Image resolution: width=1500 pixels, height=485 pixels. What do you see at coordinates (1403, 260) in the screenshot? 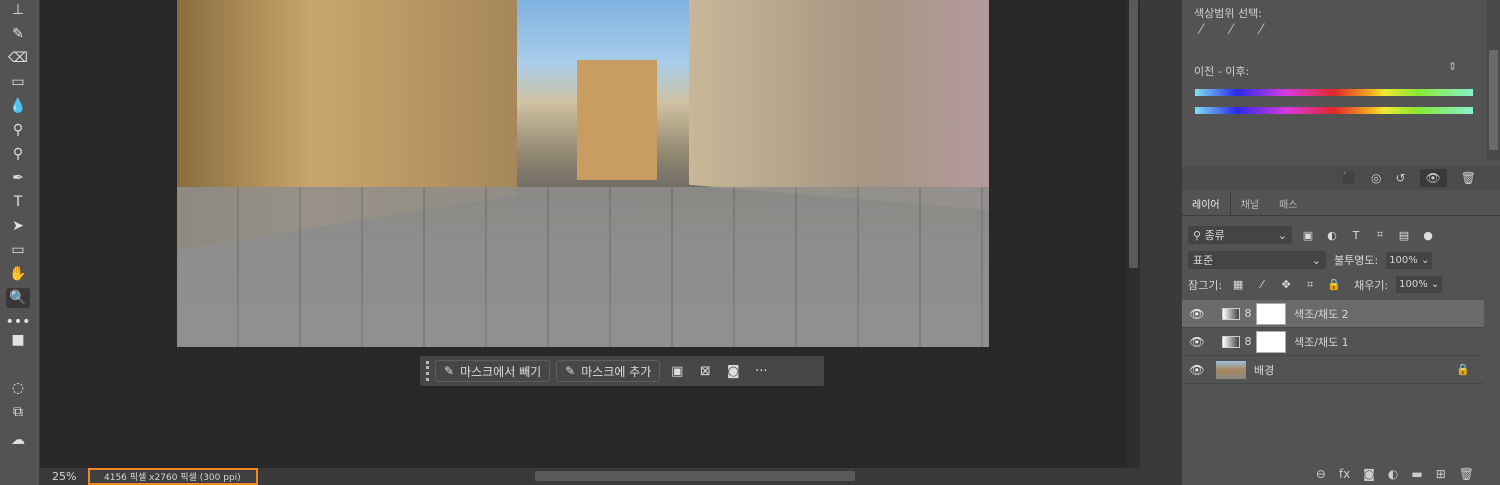
I see `opacity-value: 100%` at bounding box center [1403, 260].